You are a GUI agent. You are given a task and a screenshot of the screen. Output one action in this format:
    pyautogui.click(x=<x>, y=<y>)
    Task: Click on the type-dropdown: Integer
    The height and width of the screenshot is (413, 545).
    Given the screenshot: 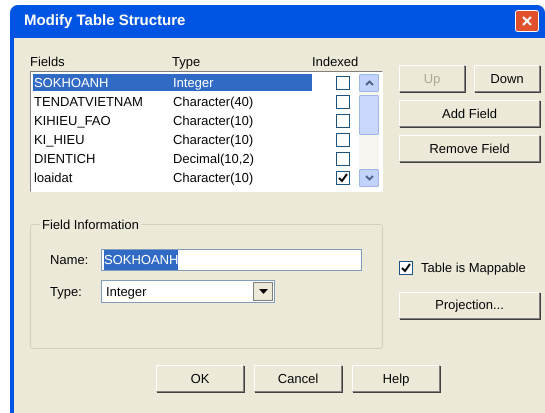 What is the action you would take?
    pyautogui.click(x=188, y=291)
    